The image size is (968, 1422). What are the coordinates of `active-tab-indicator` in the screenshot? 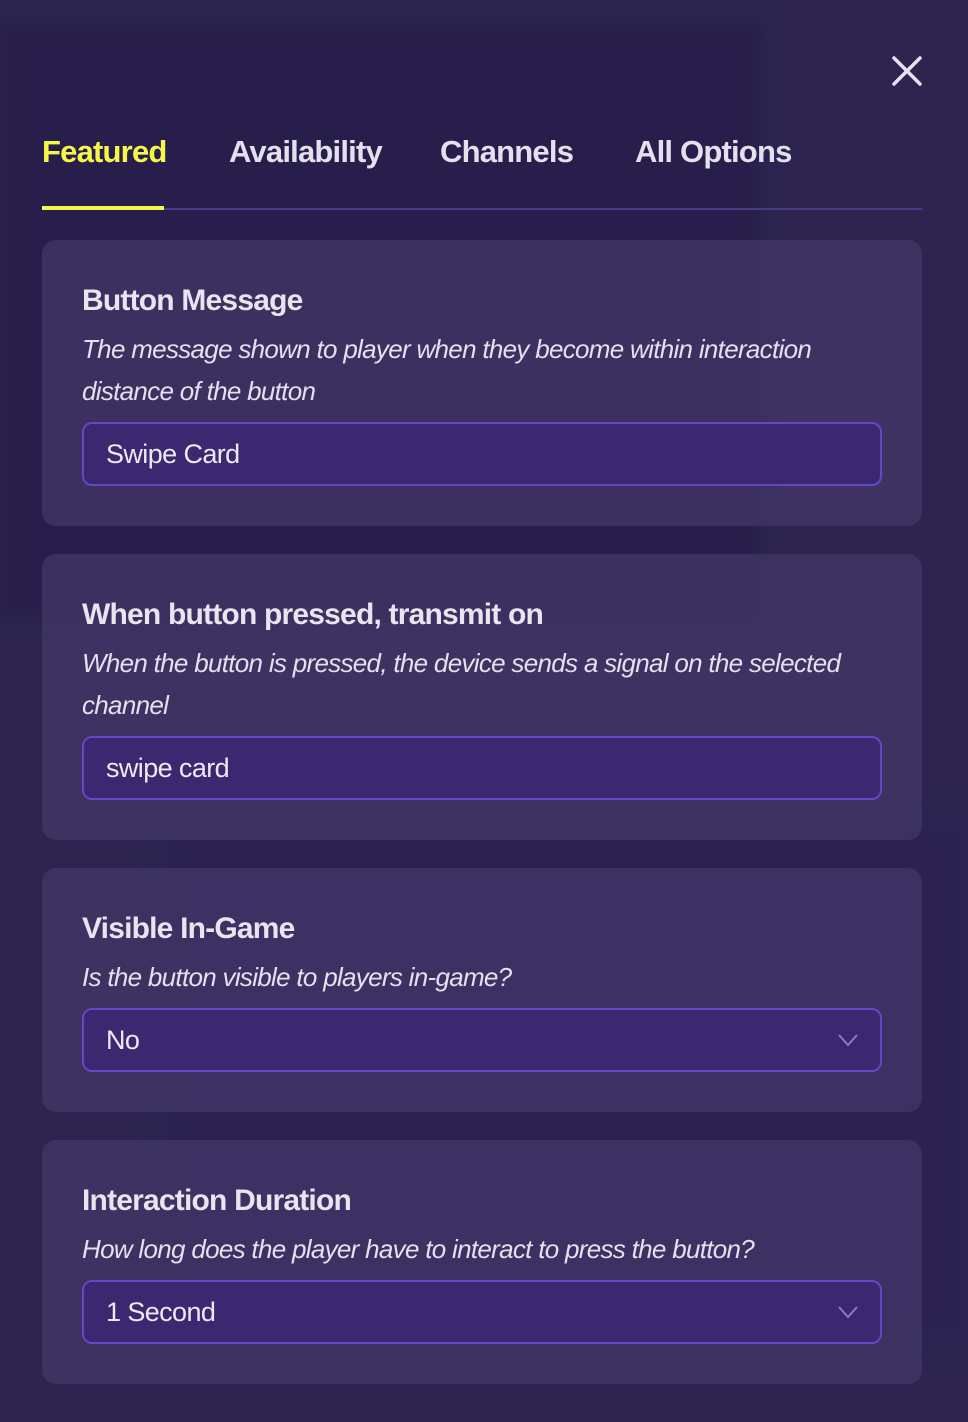 It's located at (103, 208).